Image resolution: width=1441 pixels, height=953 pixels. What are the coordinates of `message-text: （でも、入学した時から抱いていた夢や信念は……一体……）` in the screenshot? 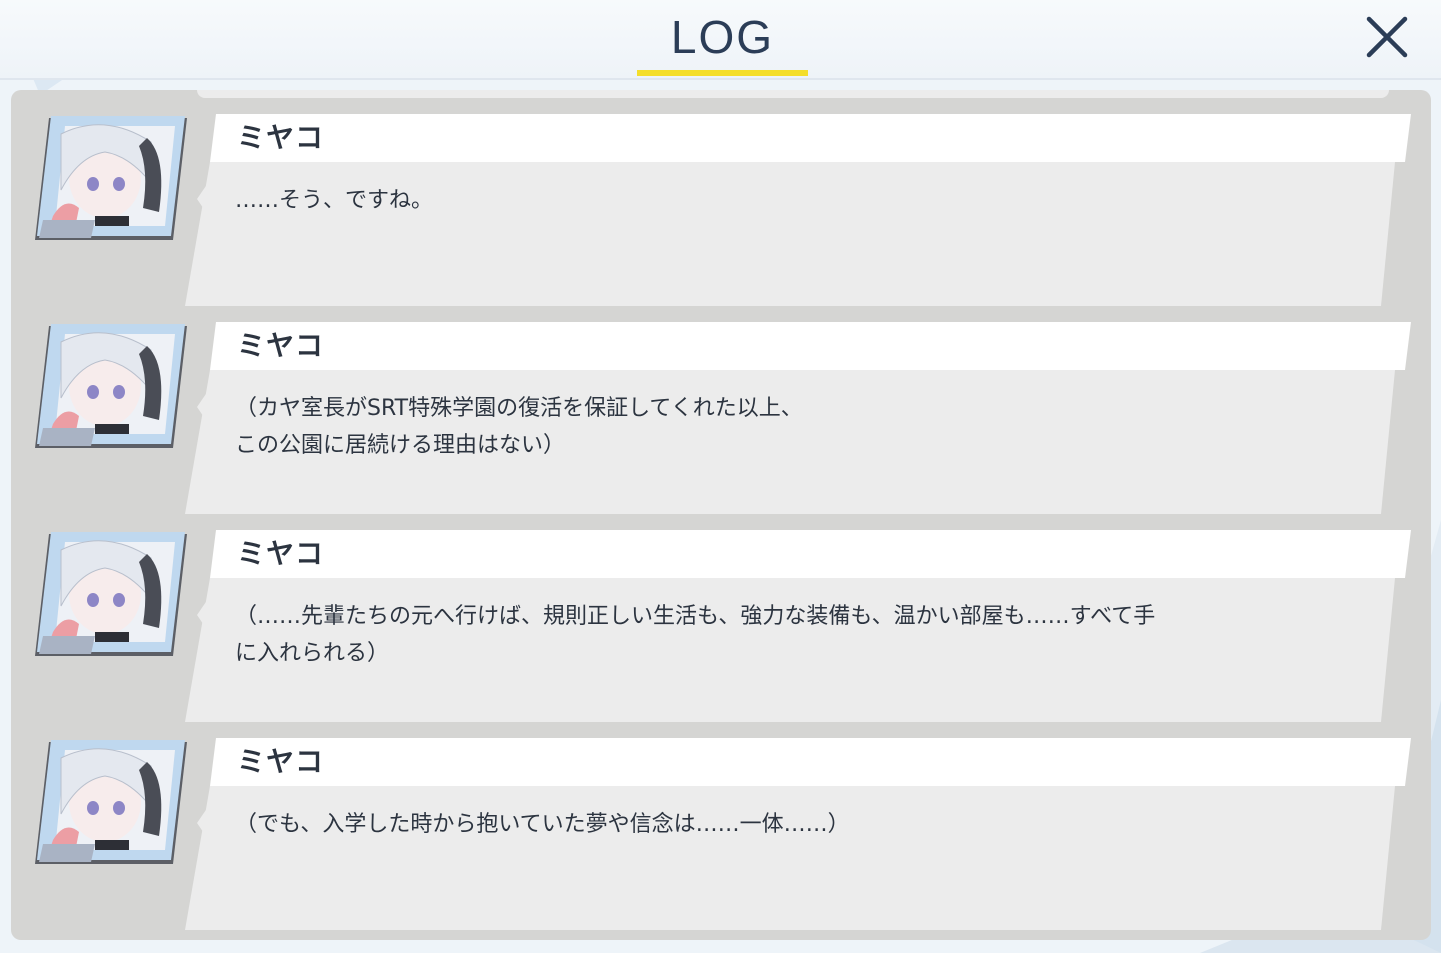 It's located at (542, 824).